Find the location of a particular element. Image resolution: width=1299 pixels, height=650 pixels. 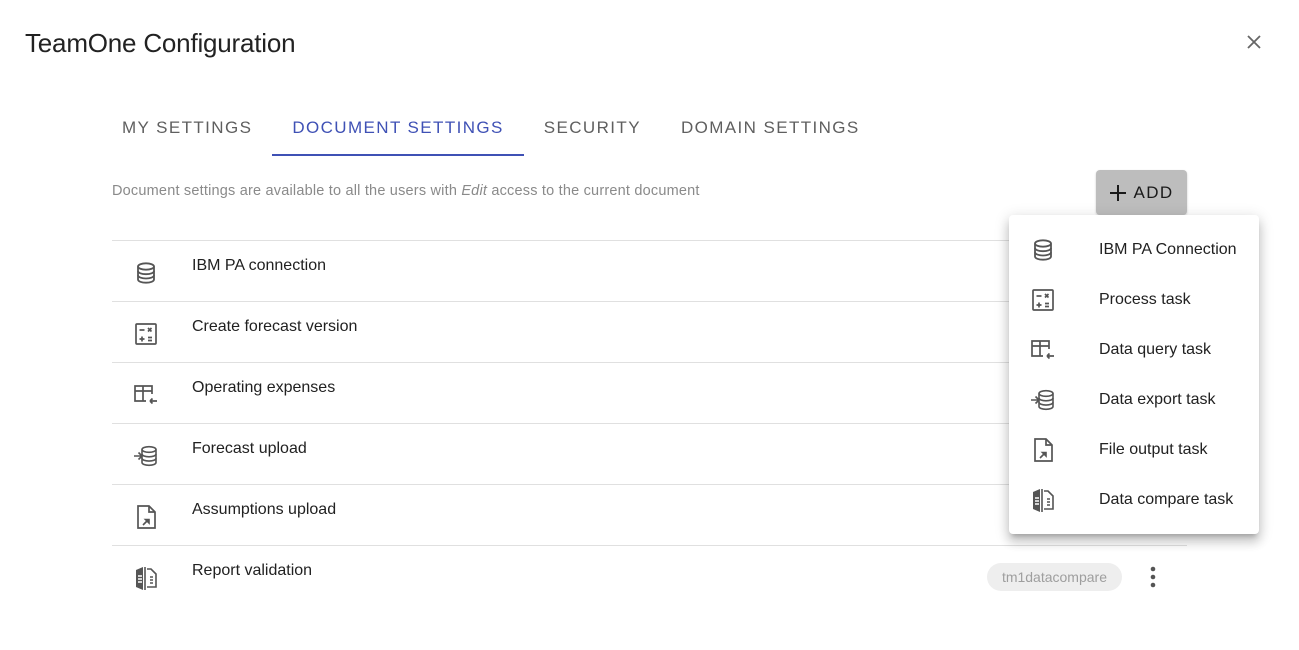

menu-item-label: IBM PA Connection is located at coordinates (1168, 249).